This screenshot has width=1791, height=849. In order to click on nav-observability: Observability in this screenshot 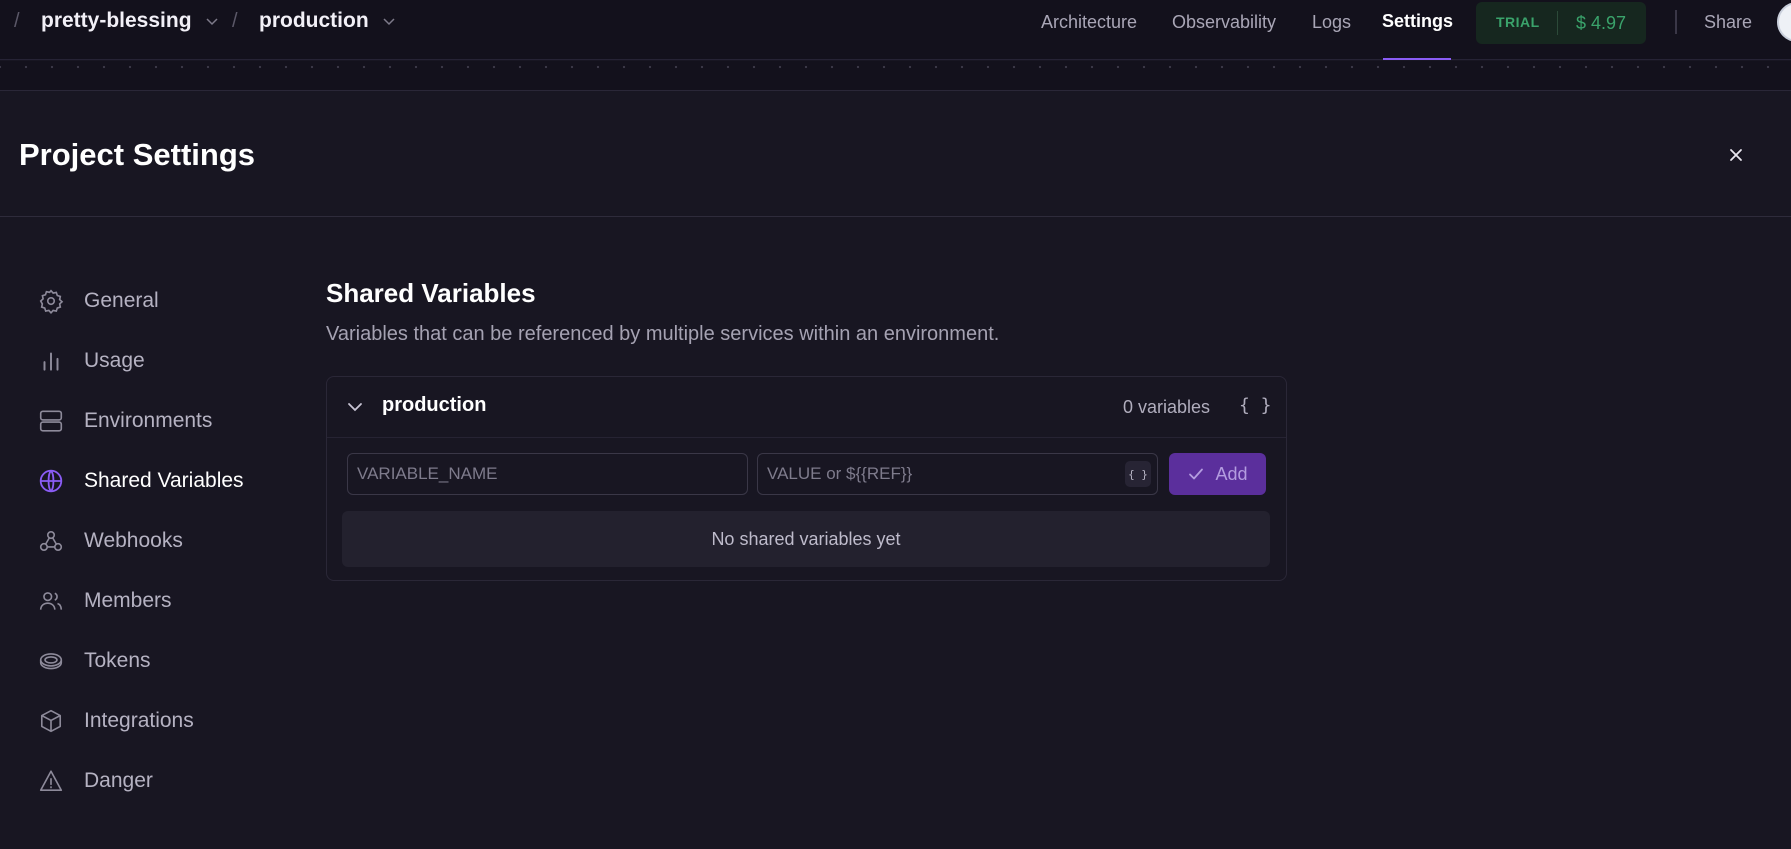, I will do `click(1224, 22)`.